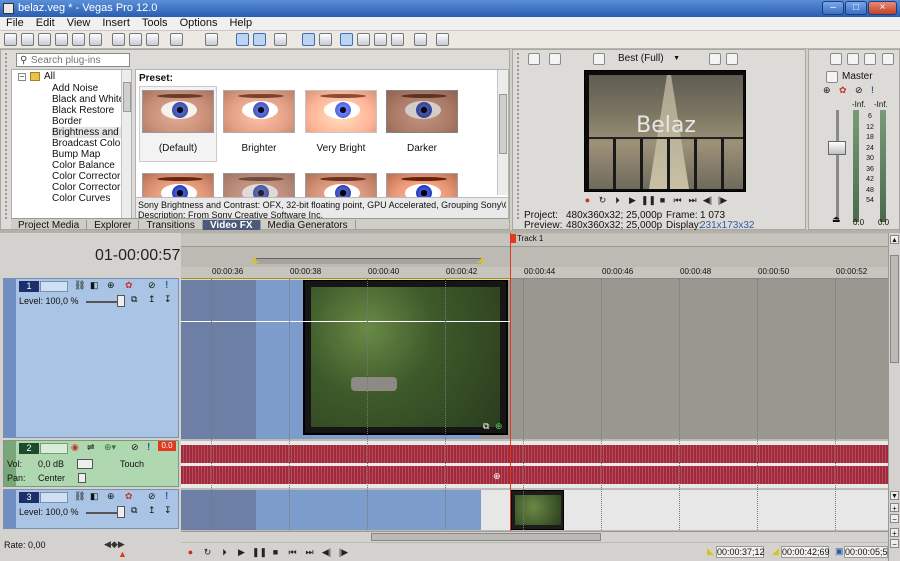 The width and height of the screenshot is (900, 561). I want to click on envelope-tool-icon, so click(363, 39).